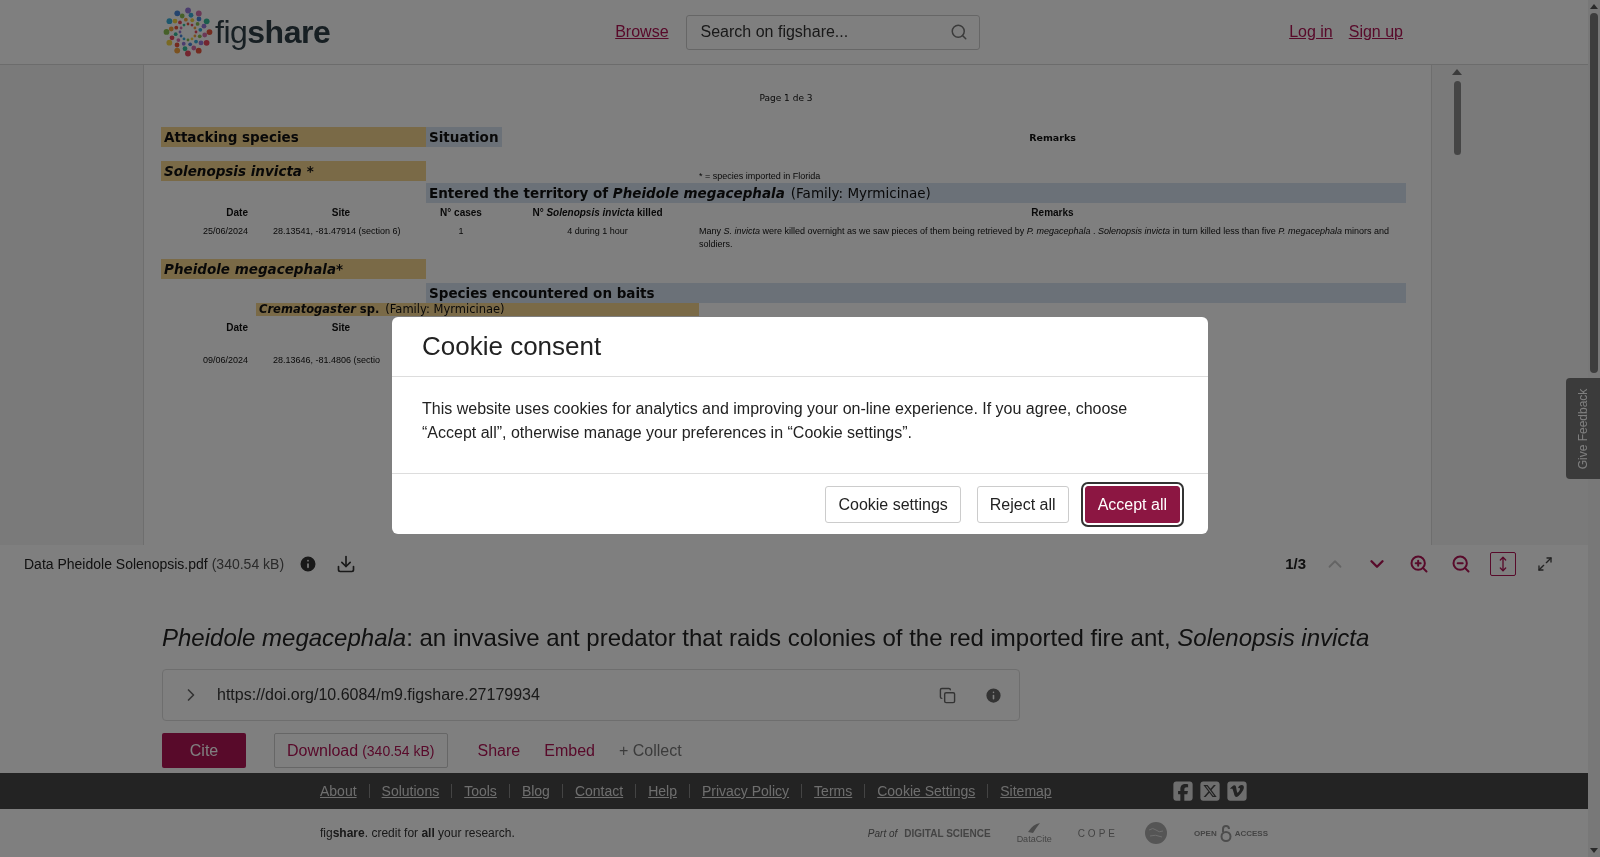 The image size is (1600, 857). What do you see at coordinates (1052, 213) in the screenshot?
I see `column-header: Remarks` at bounding box center [1052, 213].